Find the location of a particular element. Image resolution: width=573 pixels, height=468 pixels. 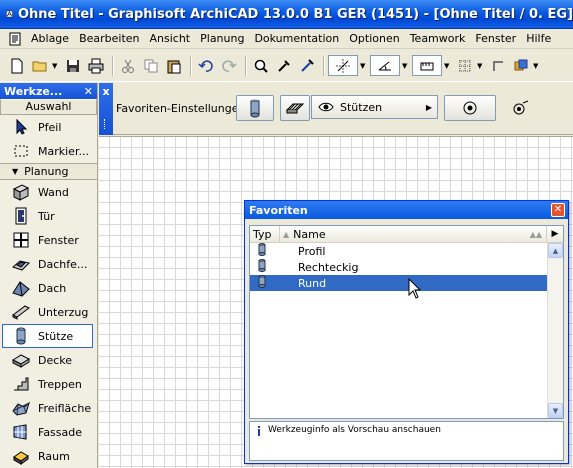

open-button is located at coordinates (39, 65).